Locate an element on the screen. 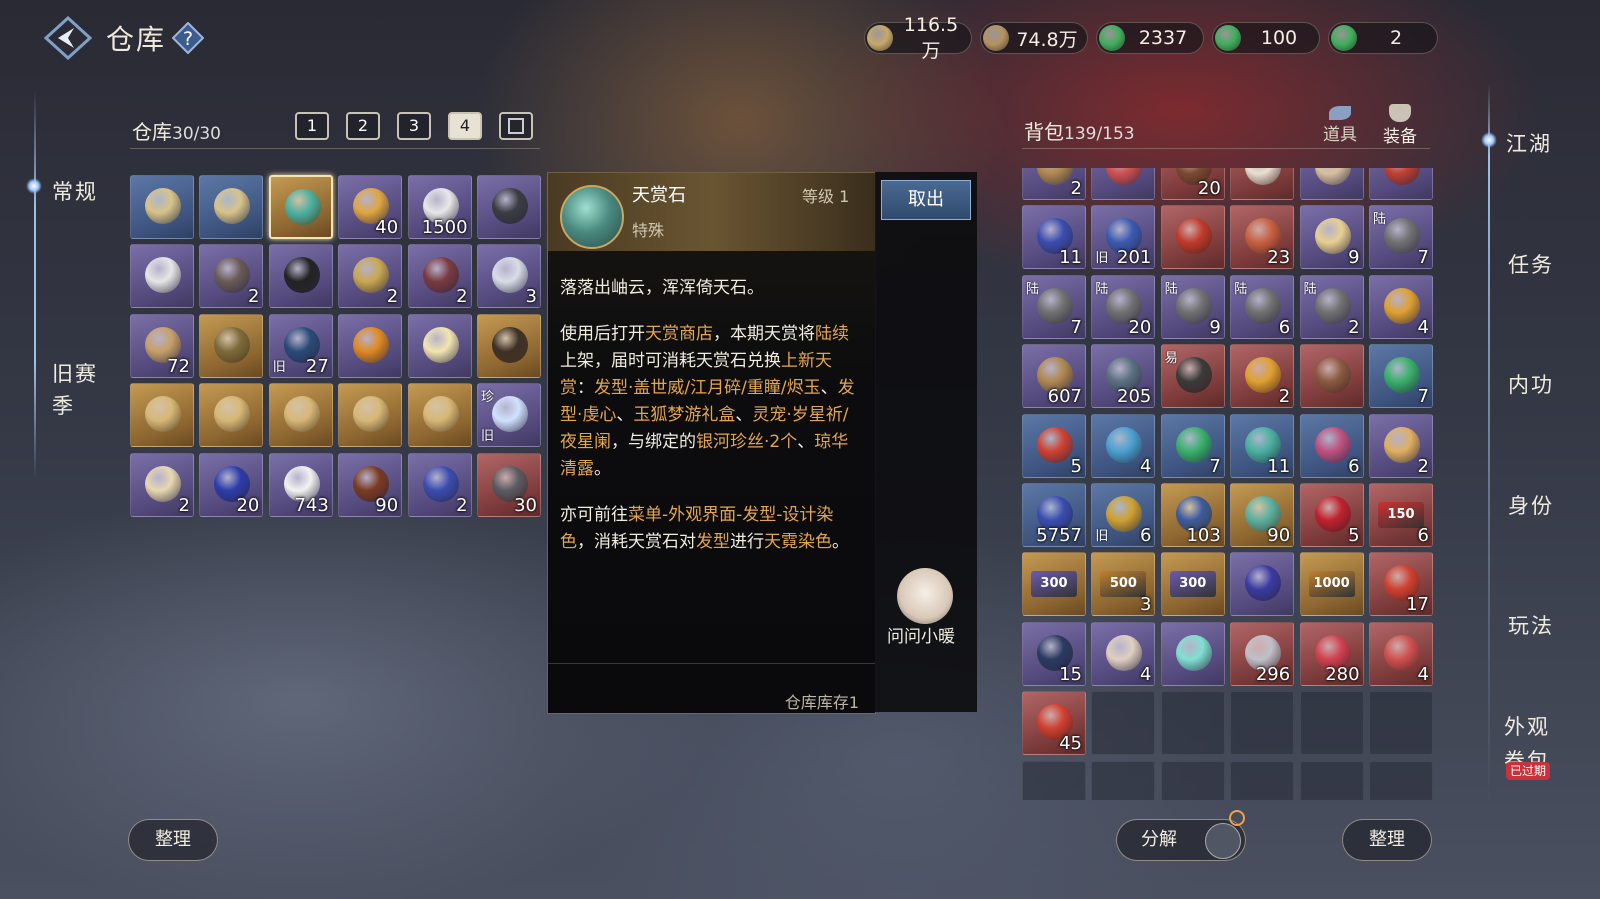 This screenshot has width=1600, height=899. ask-xiaonuan-label: 问问小暖 is located at coordinates (921, 634).